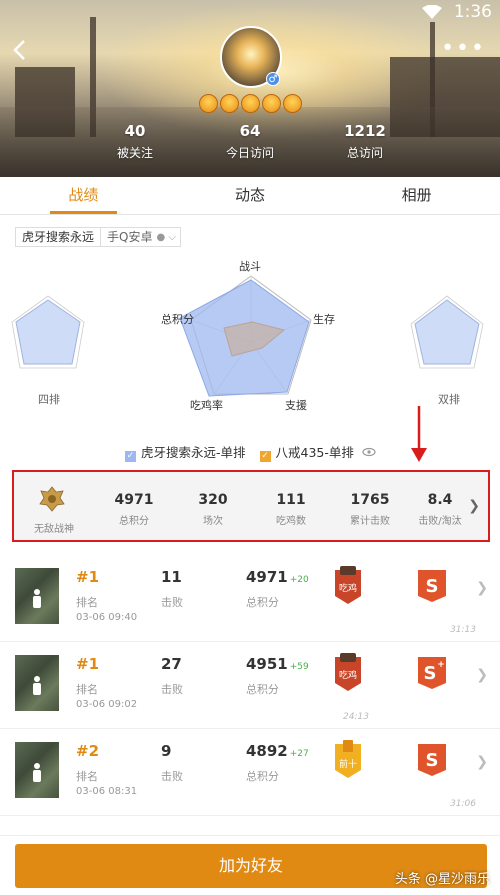  Describe the element at coordinates (213, 521) in the screenshot. I see `summary-label: 场次` at that location.